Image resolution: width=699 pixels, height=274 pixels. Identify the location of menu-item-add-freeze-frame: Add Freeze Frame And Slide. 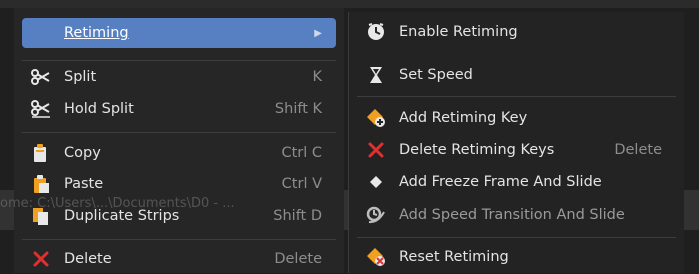
(516, 182).